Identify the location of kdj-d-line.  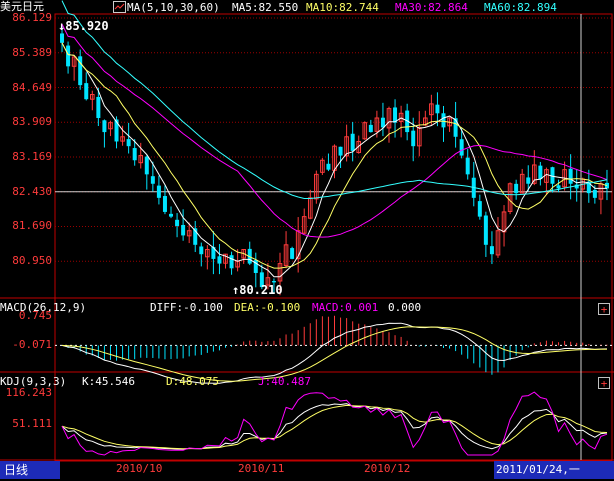
(334, 427).